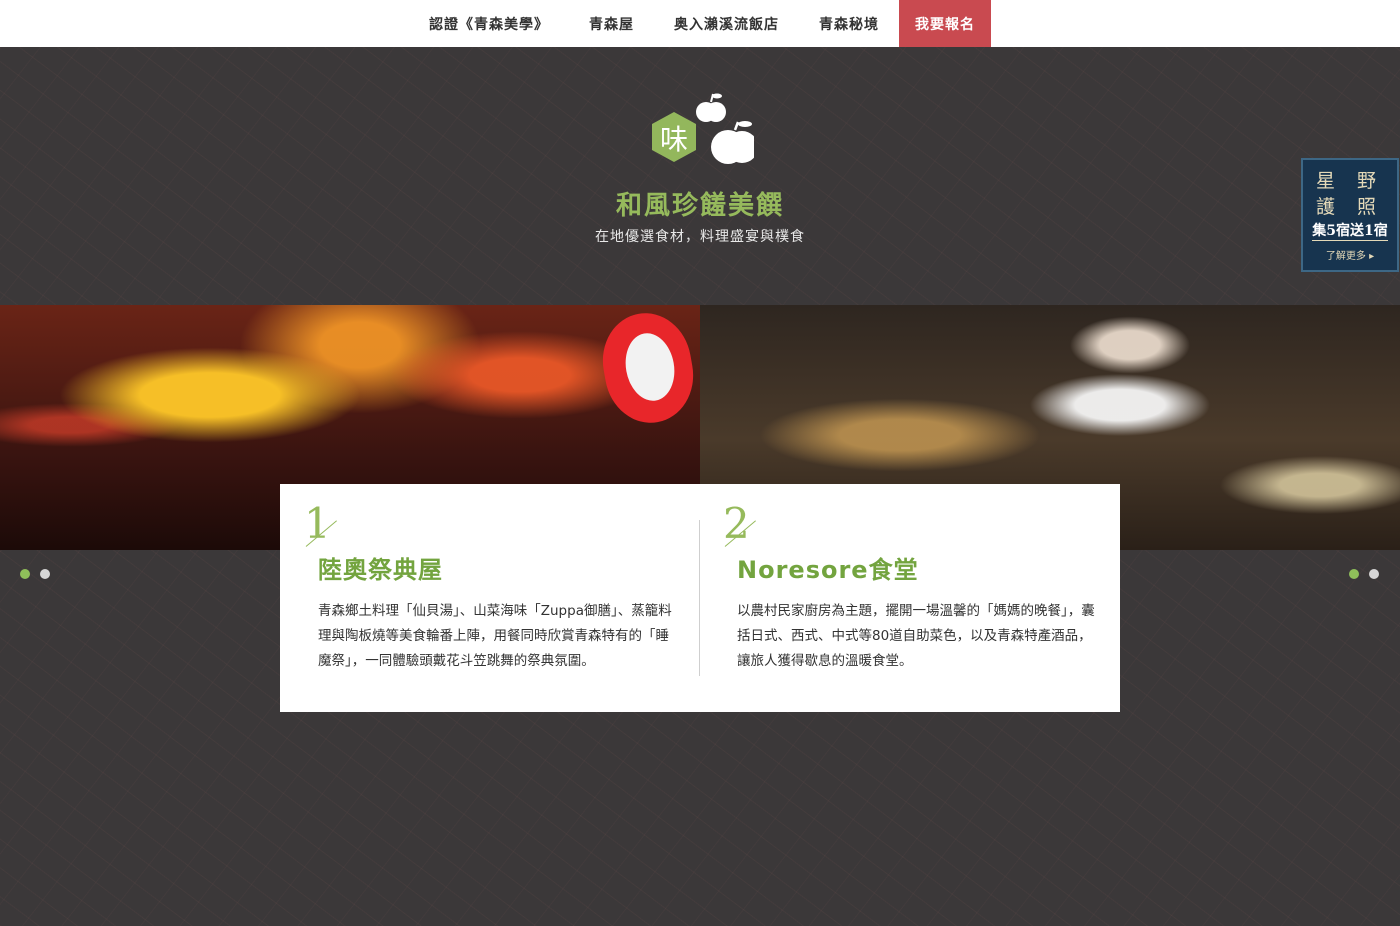 Image resolution: width=1400 pixels, height=926 pixels. What do you see at coordinates (324, 524) in the screenshot?
I see `item-number: 1` at bounding box center [324, 524].